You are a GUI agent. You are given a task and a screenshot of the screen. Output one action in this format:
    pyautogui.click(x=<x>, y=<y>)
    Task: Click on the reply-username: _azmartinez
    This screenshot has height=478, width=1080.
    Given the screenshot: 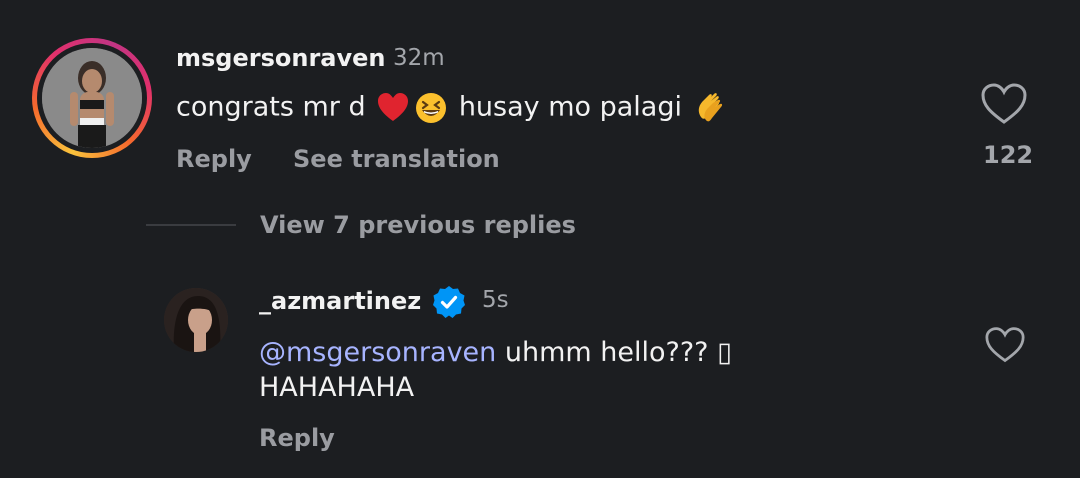 What is the action you would take?
    pyautogui.click(x=340, y=301)
    